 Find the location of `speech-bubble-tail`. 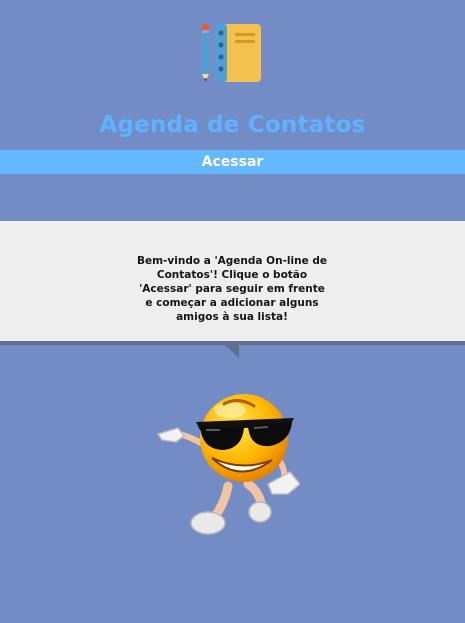

speech-bubble-tail is located at coordinates (231, 351).